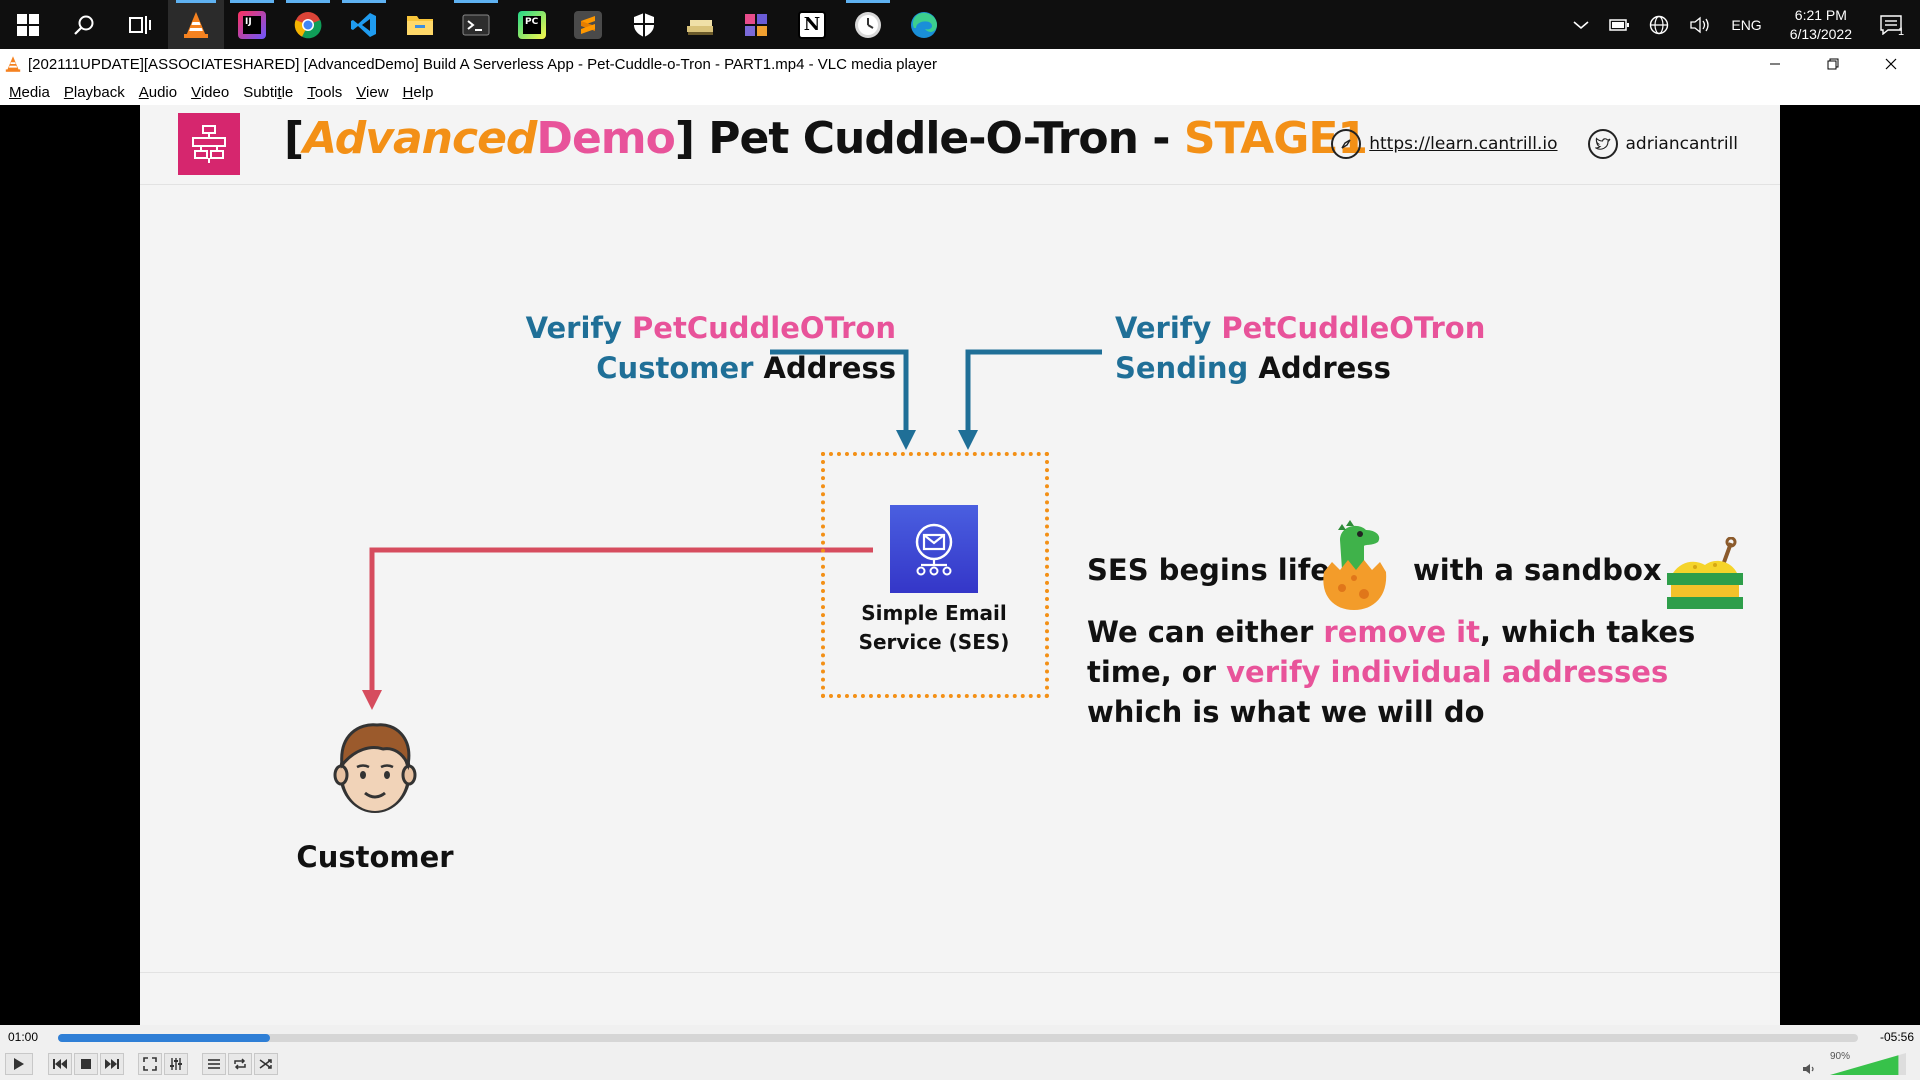 The image size is (1920, 1080). I want to click on fullscreen-icon, so click(150, 1064).